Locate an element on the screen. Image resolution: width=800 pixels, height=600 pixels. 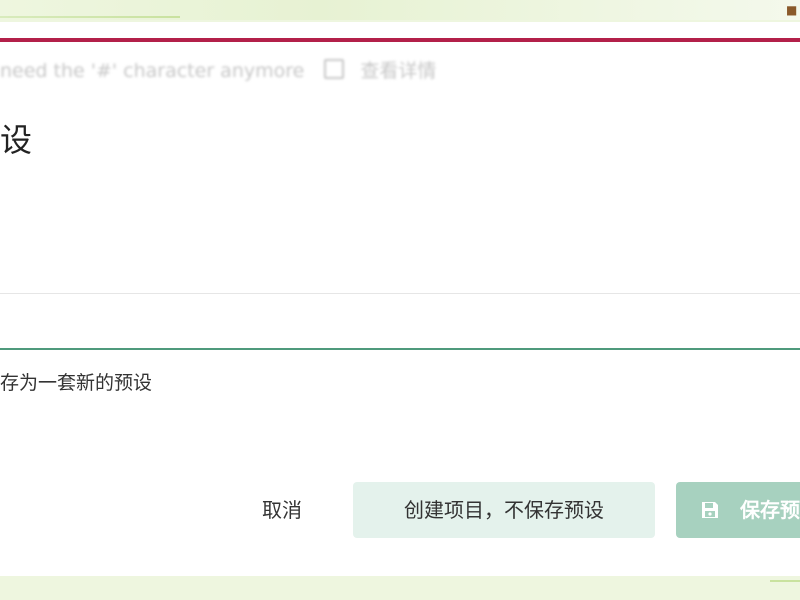
save-preset-button-label: 保存预 is located at coordinates (770, 510).